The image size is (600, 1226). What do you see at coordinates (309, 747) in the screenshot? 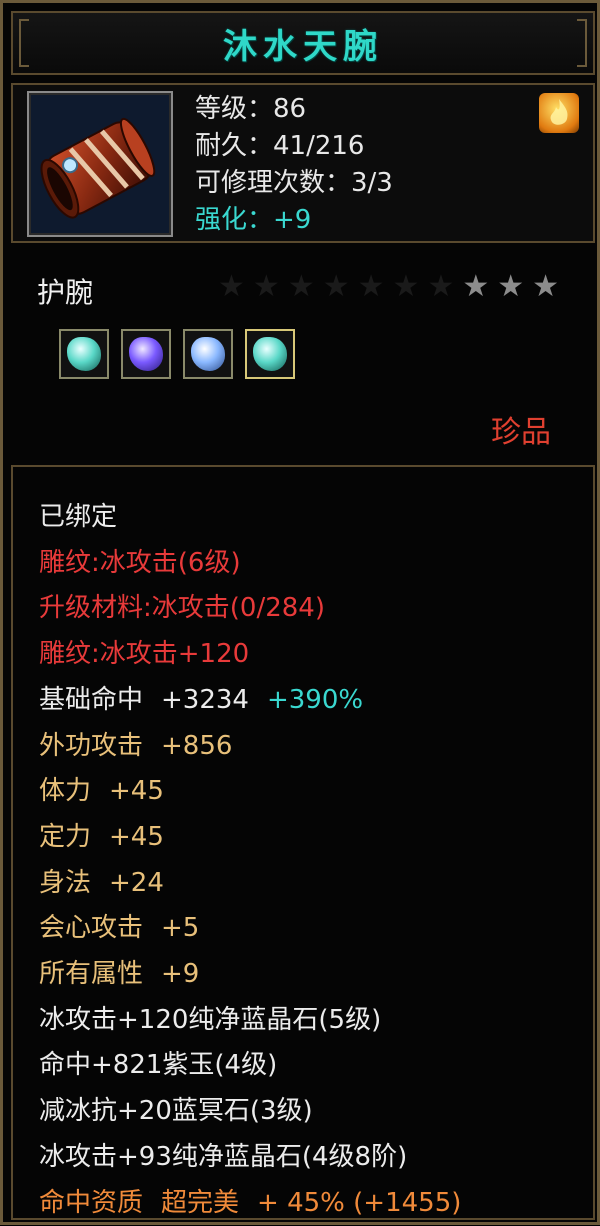
I see `ext-attack-line: 外功攻击 +856` at bounding box center [309, 747].